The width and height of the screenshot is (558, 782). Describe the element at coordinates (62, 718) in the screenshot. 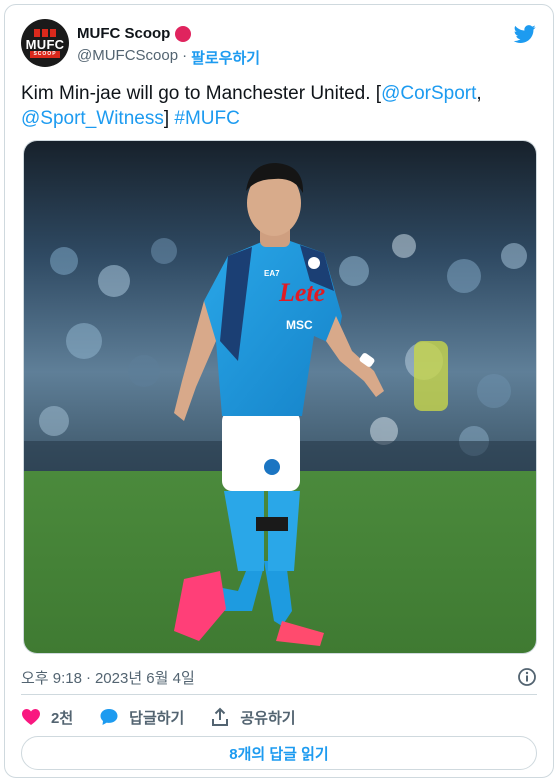

I see `like-count: 2천` at that location.